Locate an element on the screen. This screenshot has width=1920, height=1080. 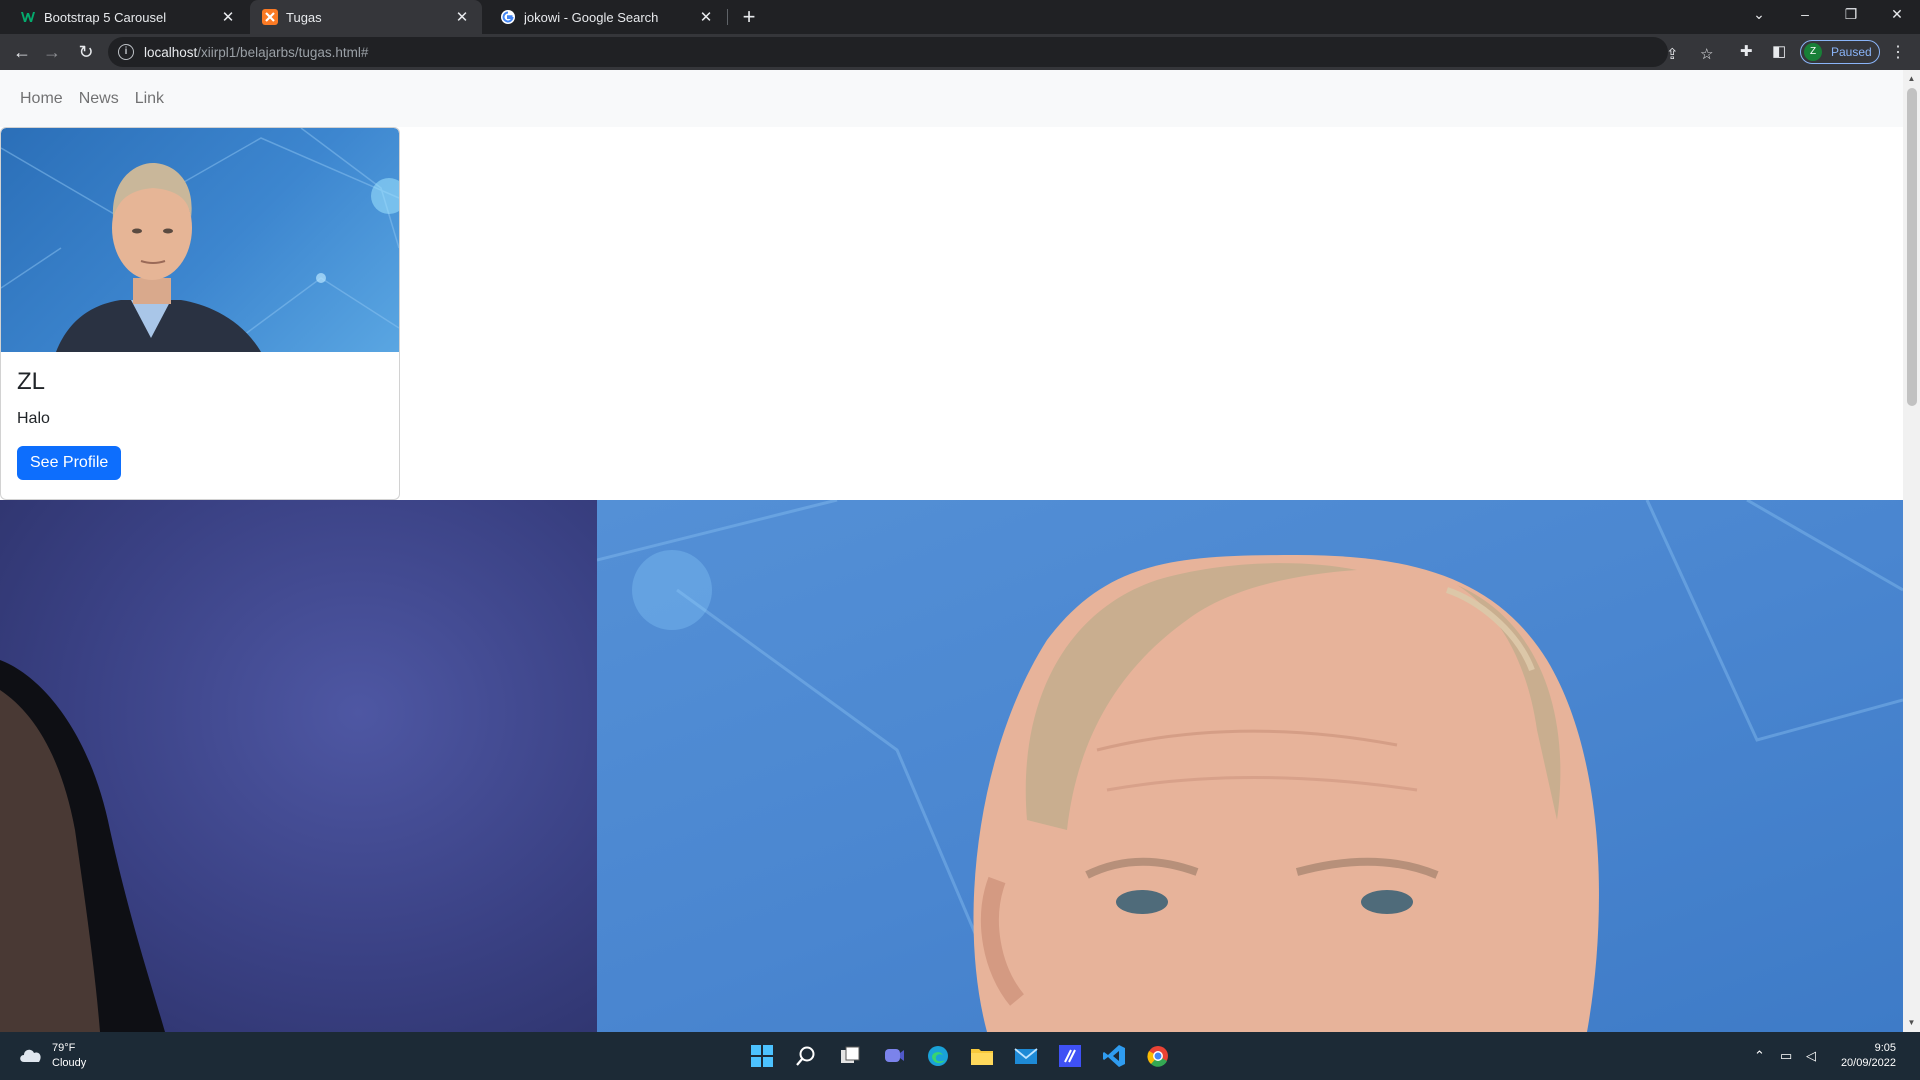
tab-title: Bootstrap 5 Carousel is located at coordinates (105, 17).